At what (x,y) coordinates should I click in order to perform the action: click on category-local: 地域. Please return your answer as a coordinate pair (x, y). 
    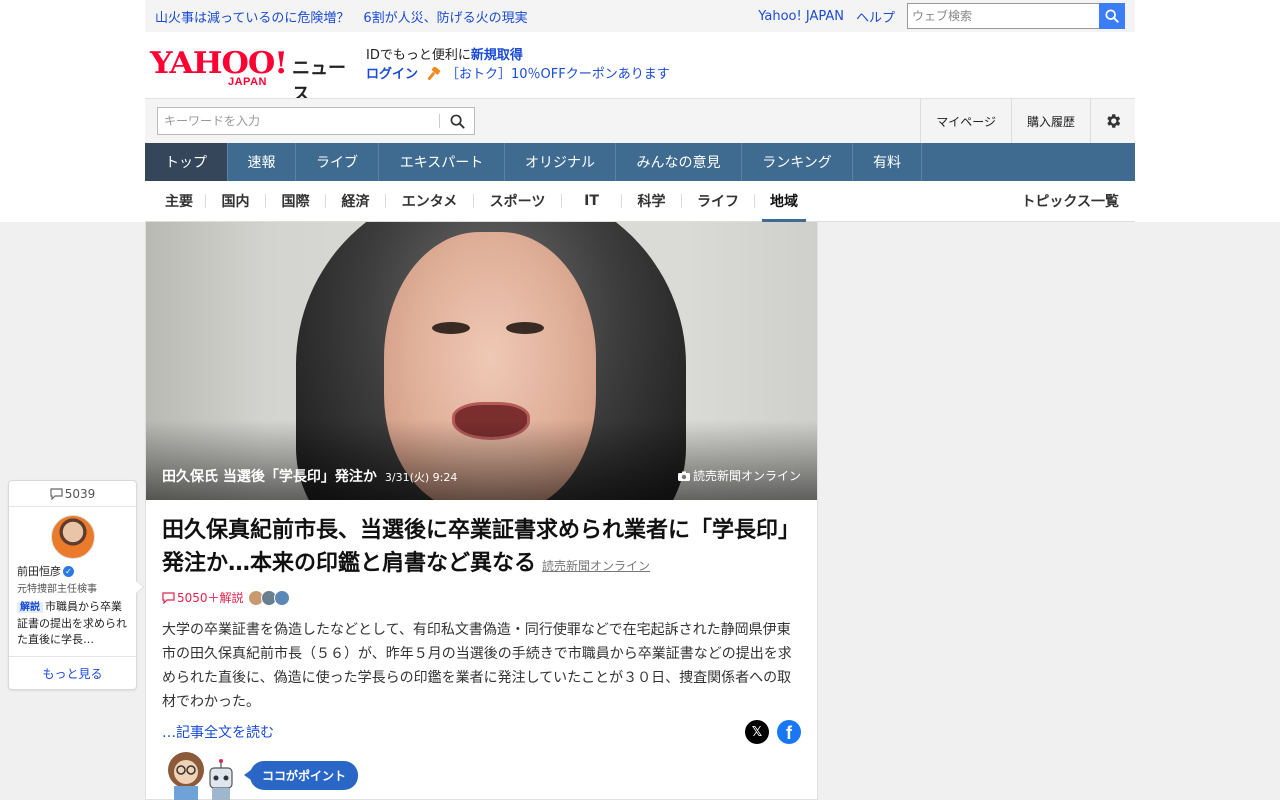
    Looking at the image, I should click on (784, 201).